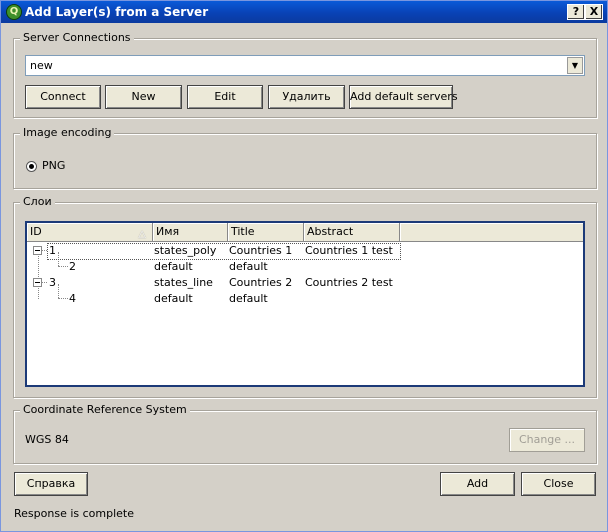  What do you see at coordinates (90, 232) in the screenshot?
I see `column-header-id: ID △` at bounding box center [90, 232].